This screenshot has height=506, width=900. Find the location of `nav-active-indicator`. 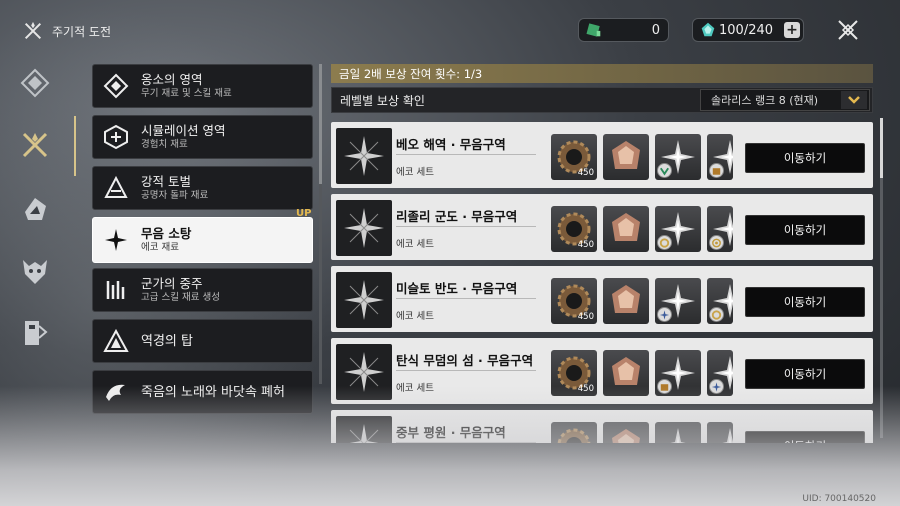

nav-active-indicator is located at coordinates (75, 146).